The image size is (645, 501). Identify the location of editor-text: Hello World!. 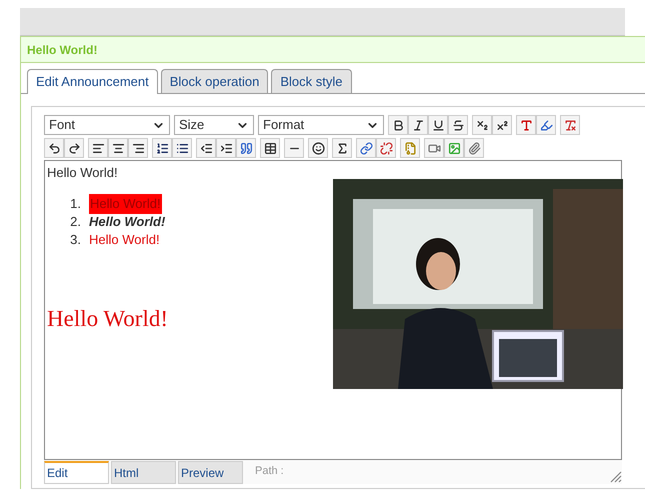
(82, 173).